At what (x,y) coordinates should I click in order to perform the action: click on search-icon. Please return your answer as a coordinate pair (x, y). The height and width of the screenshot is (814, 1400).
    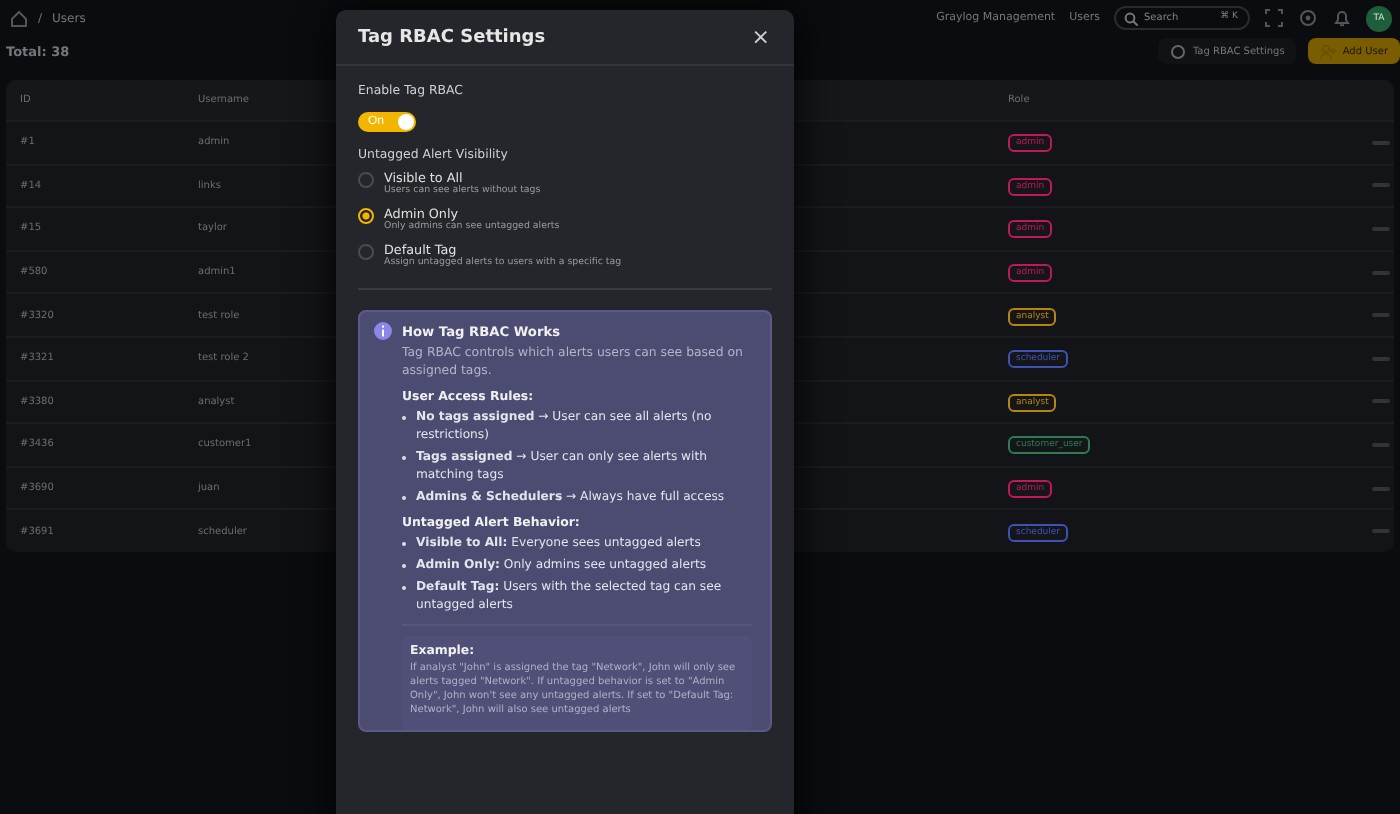
    Looking at the image, I should click on (1131, 18).